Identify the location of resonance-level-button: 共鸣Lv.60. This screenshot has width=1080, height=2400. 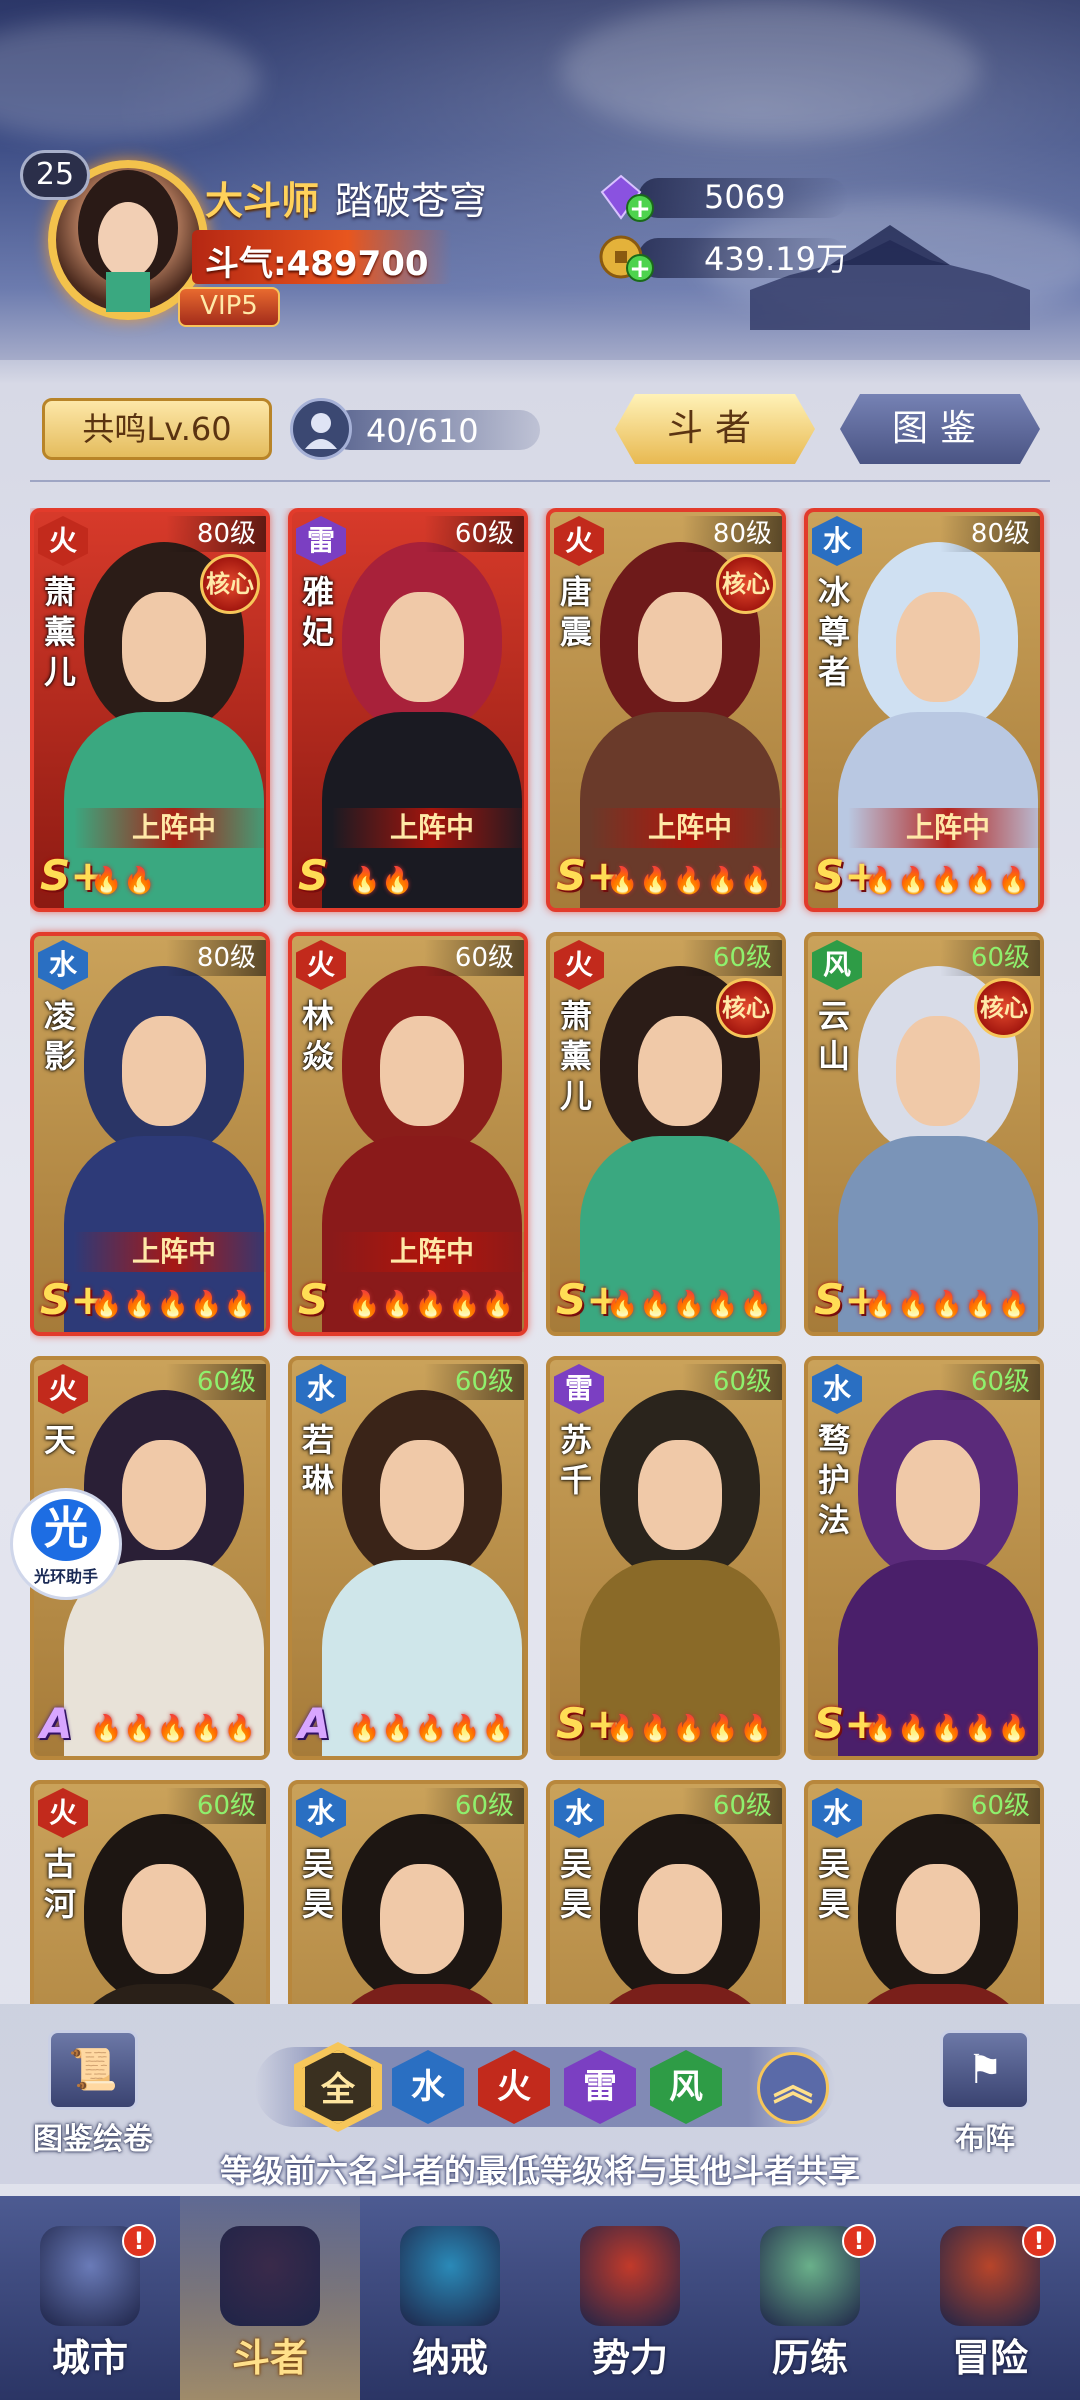
(157, 429).